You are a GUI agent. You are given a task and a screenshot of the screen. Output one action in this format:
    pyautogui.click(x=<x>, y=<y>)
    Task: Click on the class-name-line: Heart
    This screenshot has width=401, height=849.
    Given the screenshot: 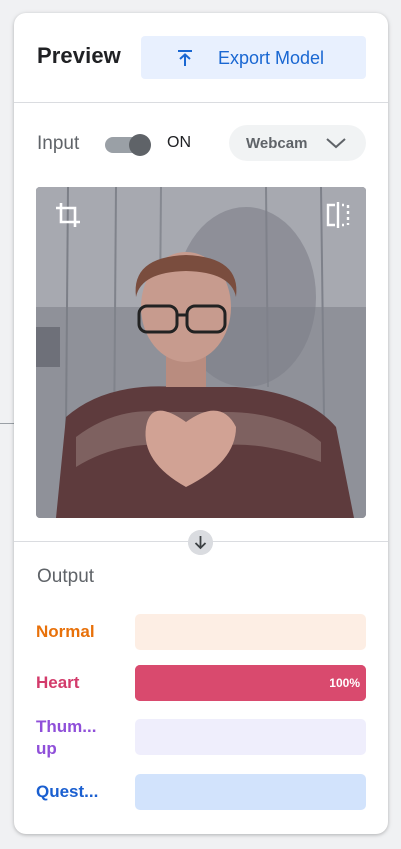 What is the action you would take?
    pyautogui.click(x=58, y=682)
    